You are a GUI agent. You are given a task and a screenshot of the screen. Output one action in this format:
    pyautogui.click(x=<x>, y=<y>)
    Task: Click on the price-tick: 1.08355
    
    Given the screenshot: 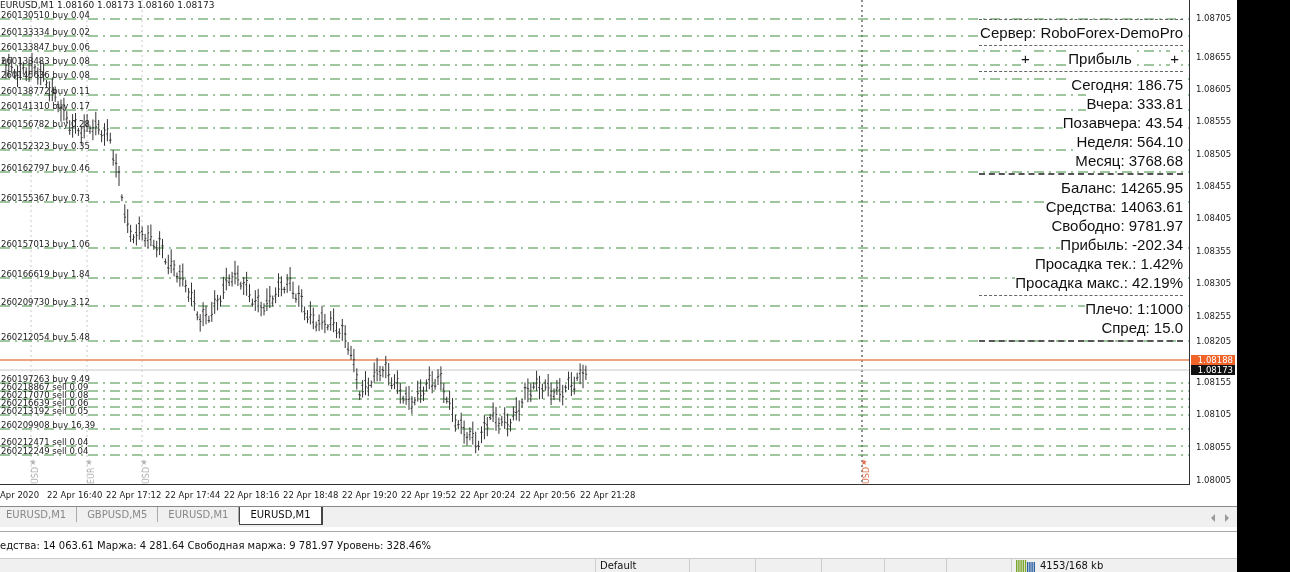 What is the action you would take?
    pyautogui.click(x=1214, y=251)
    